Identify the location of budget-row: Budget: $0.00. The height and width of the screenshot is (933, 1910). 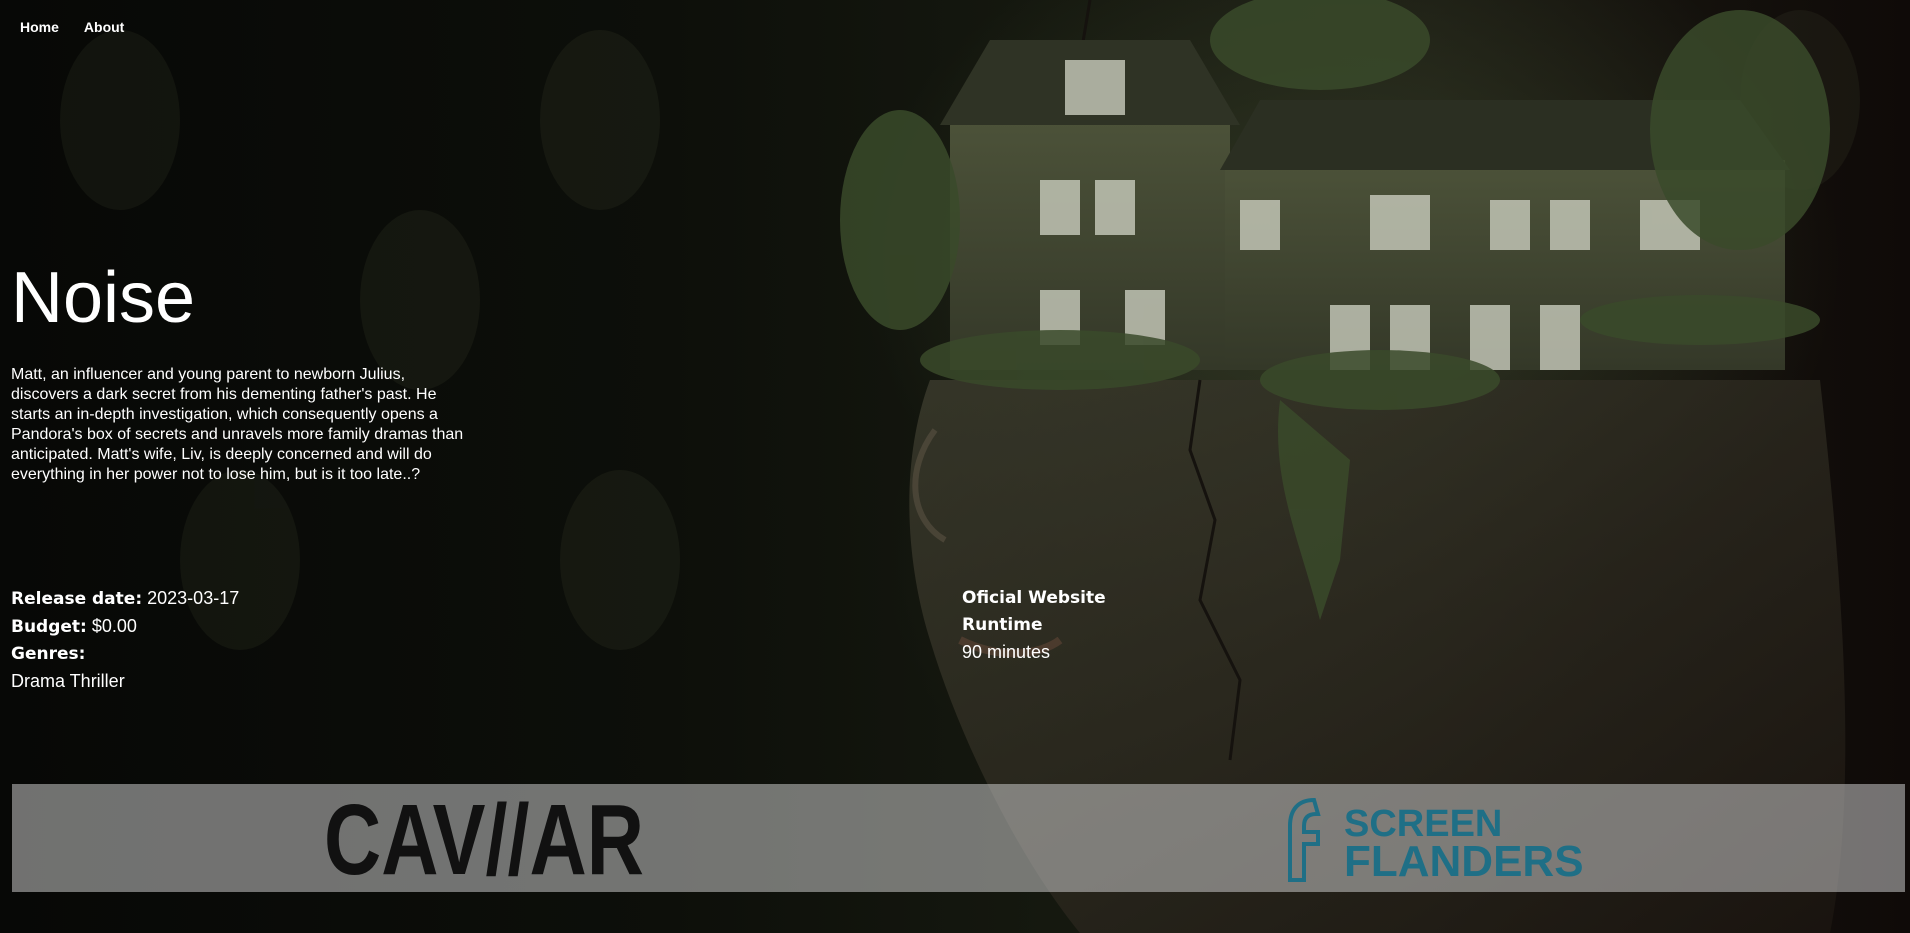
(125, 627).